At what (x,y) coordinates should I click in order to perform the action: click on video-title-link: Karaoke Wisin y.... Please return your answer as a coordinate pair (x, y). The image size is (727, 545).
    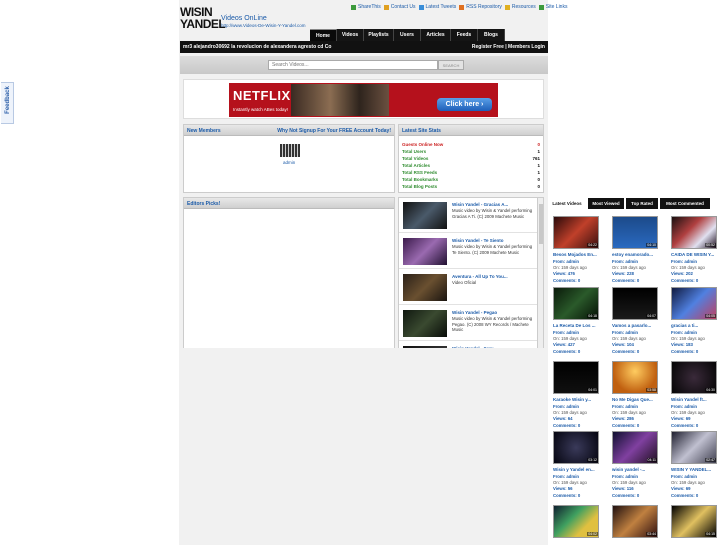
    Looking at the image, I should click on (578, 399).